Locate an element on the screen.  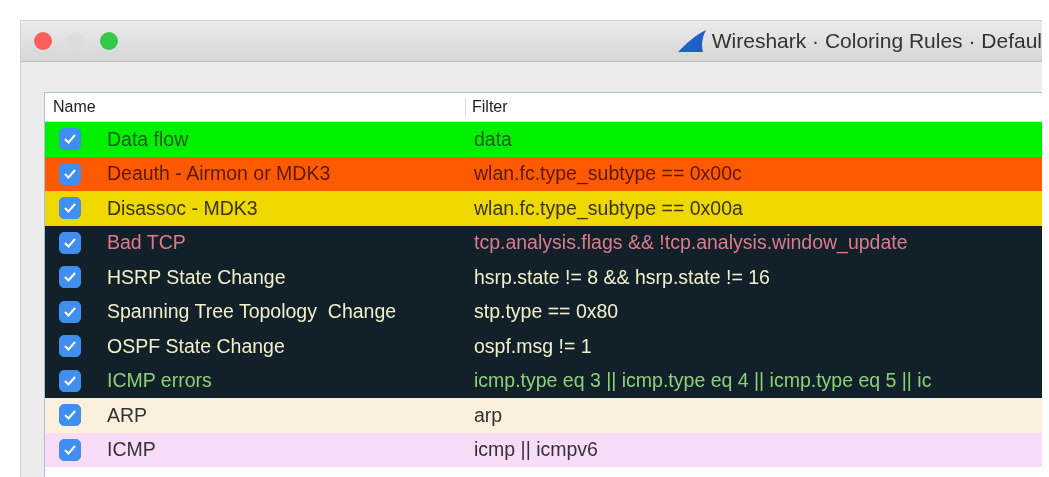
rule-name: Disassoc - MDK3 is located at coordinates (182, 208).